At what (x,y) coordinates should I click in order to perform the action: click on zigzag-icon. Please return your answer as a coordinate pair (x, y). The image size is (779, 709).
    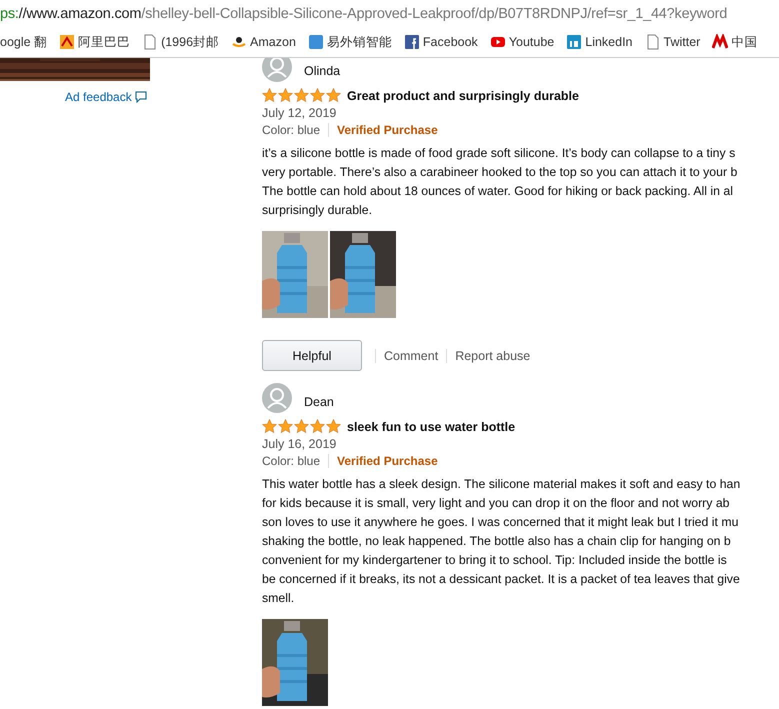
    Looking at the image, I should click on (720, 42).